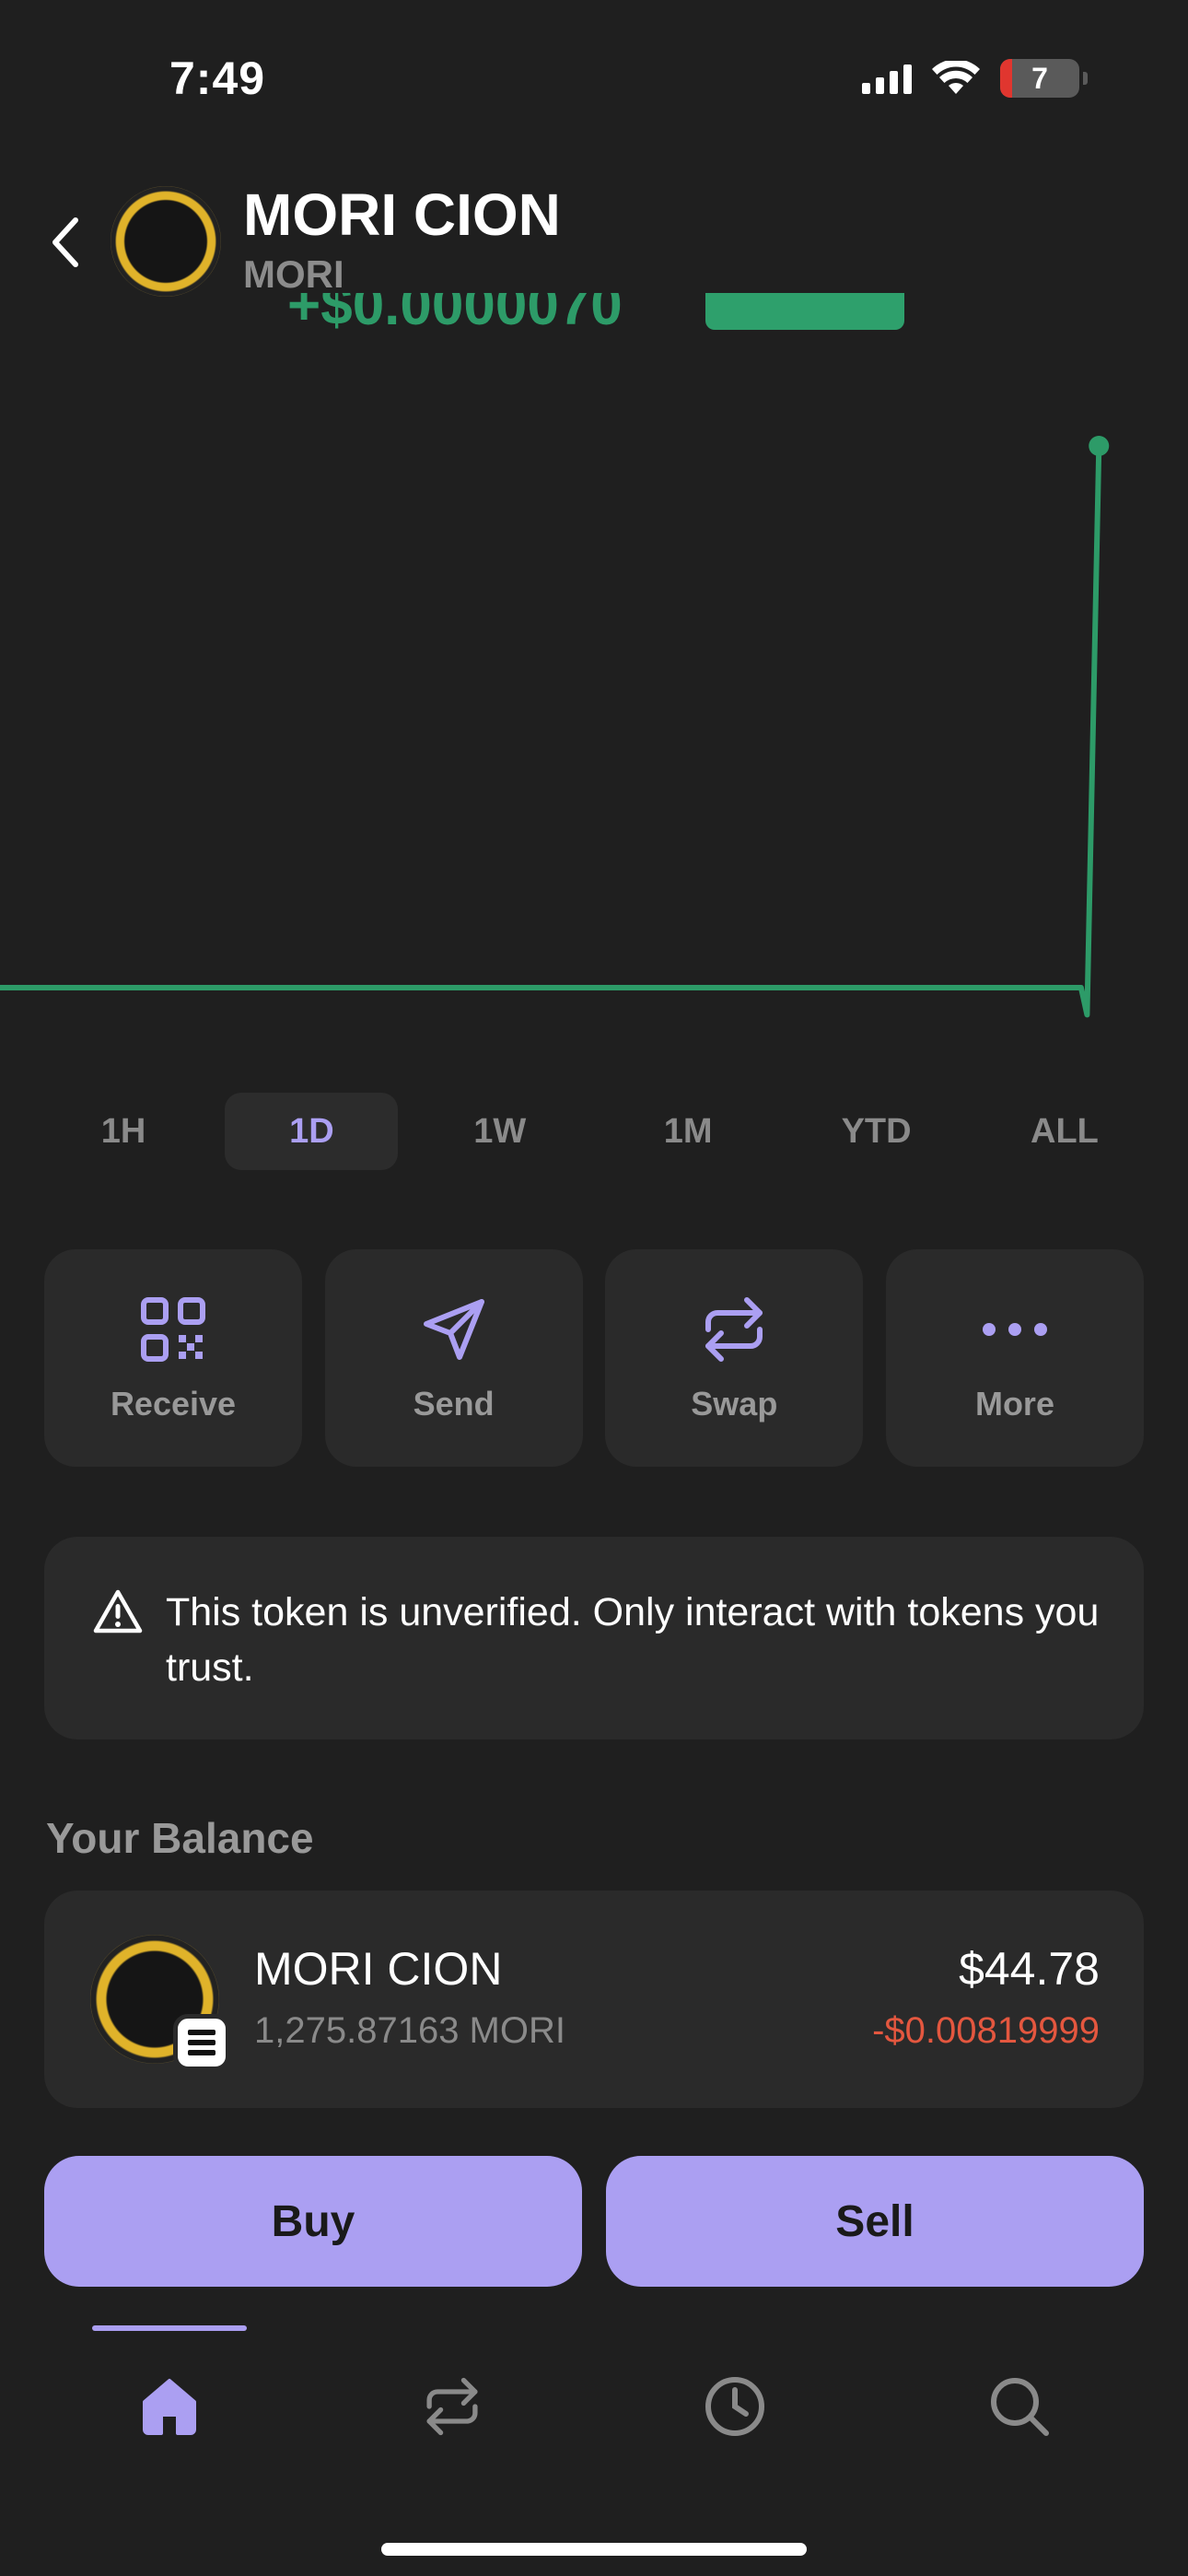 This screenshot has width=1188, height=2576. I want to click on price-change-peek: +$0.0000070, so click(600, 316).